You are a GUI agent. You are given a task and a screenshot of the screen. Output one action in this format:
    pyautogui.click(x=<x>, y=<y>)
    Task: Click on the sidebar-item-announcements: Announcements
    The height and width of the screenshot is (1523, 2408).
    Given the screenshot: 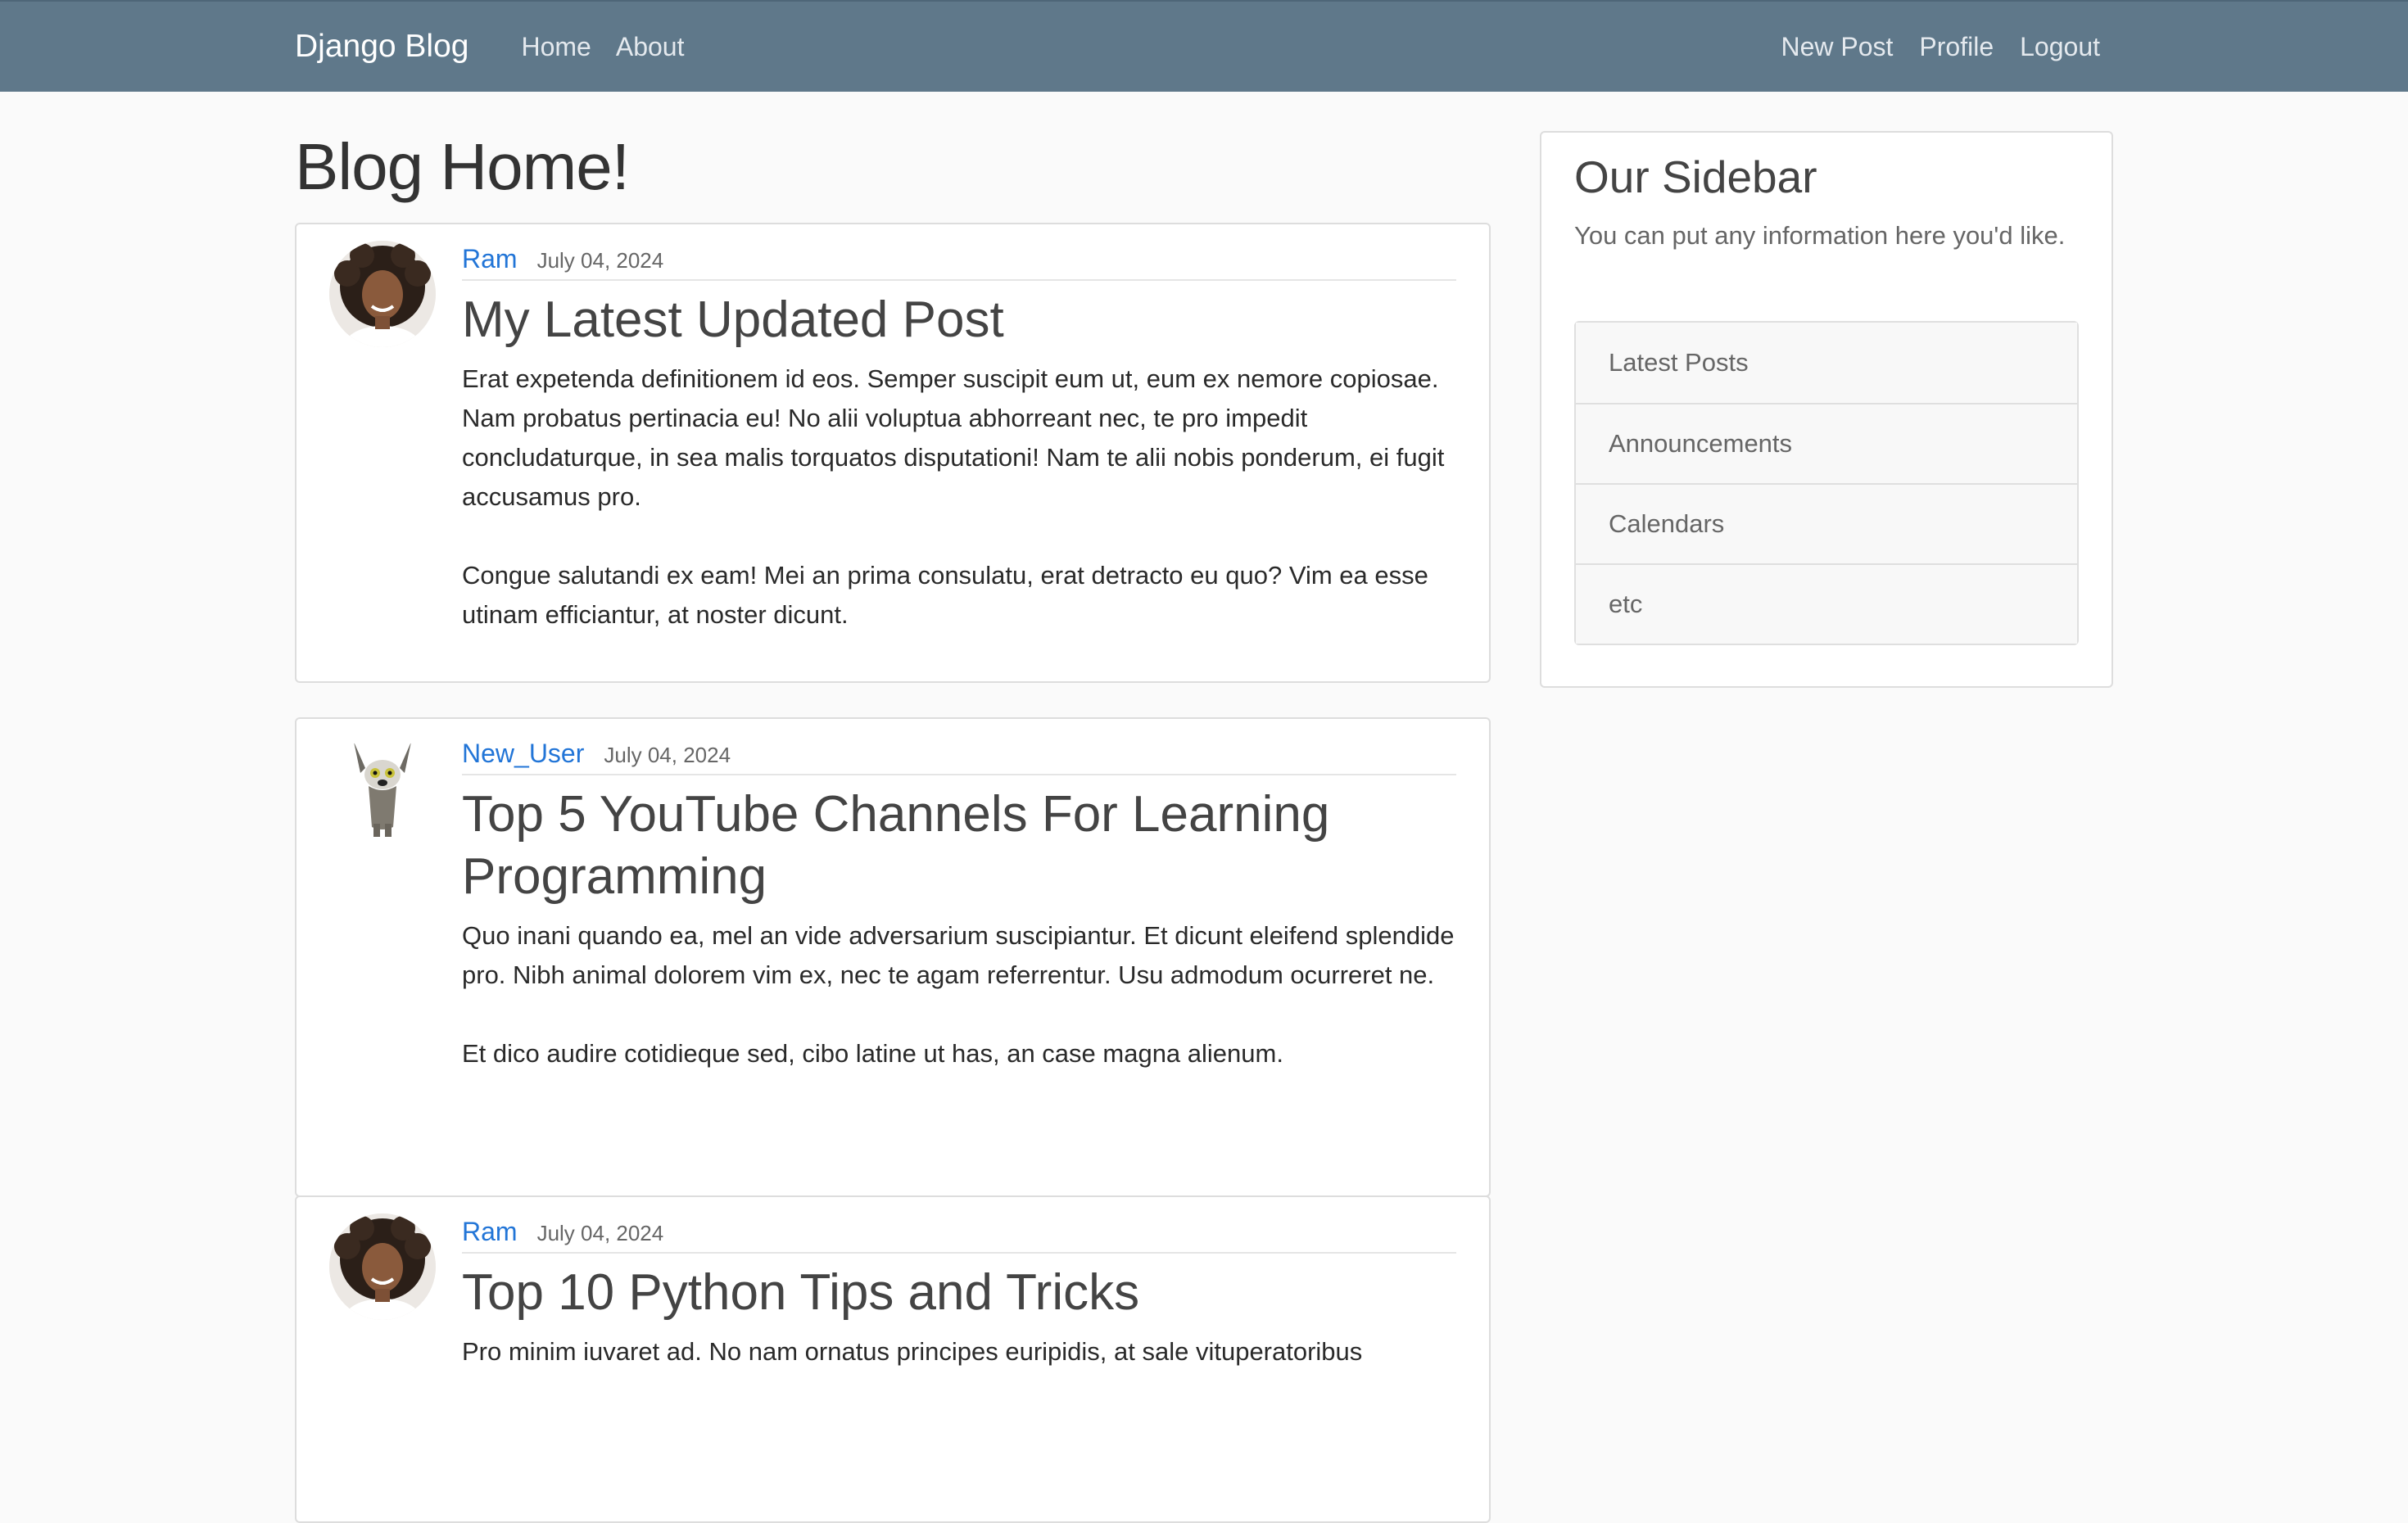 What is the action you would take?
    pyautogui.click(x=1826, y=443)
    